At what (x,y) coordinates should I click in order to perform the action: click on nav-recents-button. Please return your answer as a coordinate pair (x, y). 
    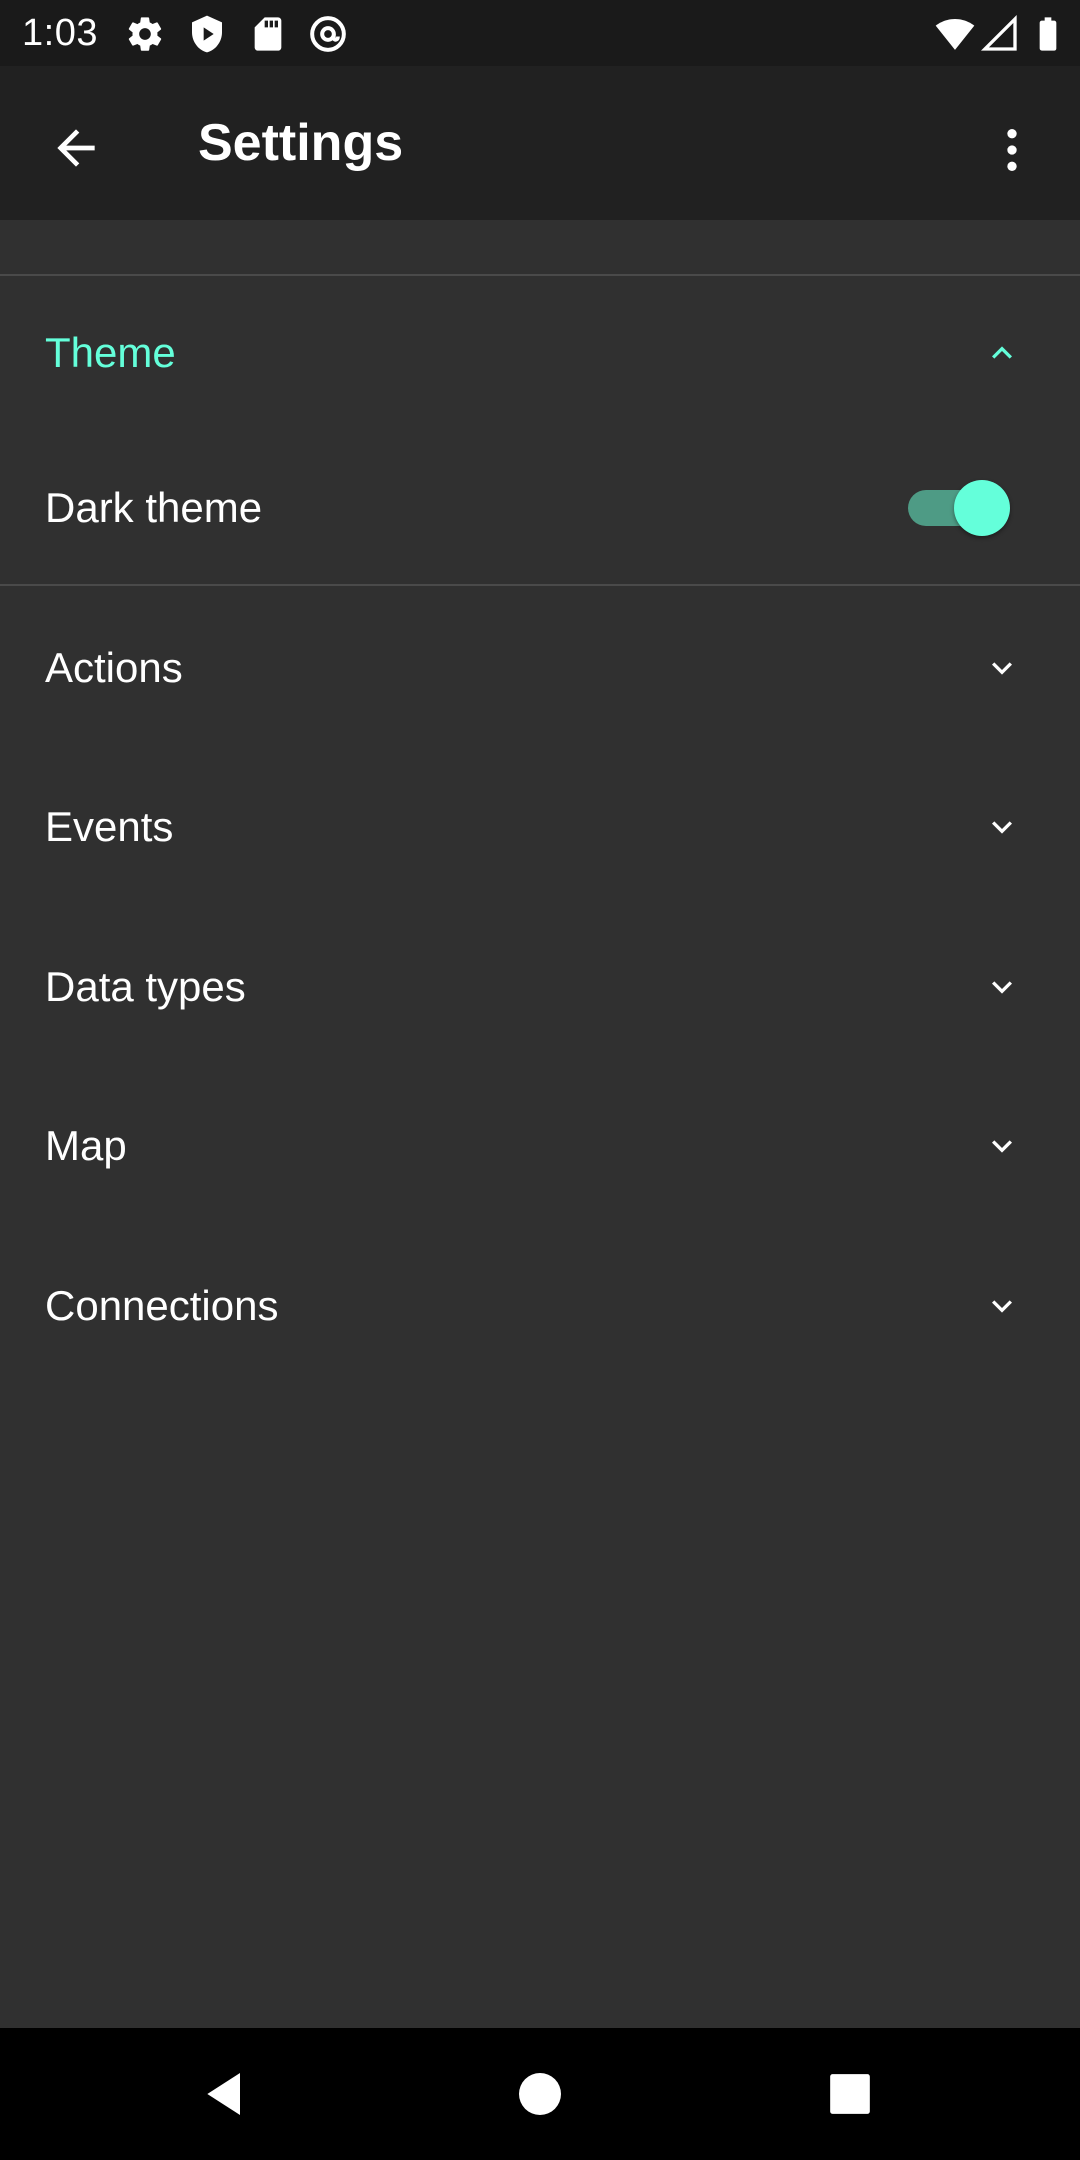
    Looking at the image, I should click on (850, 2094).